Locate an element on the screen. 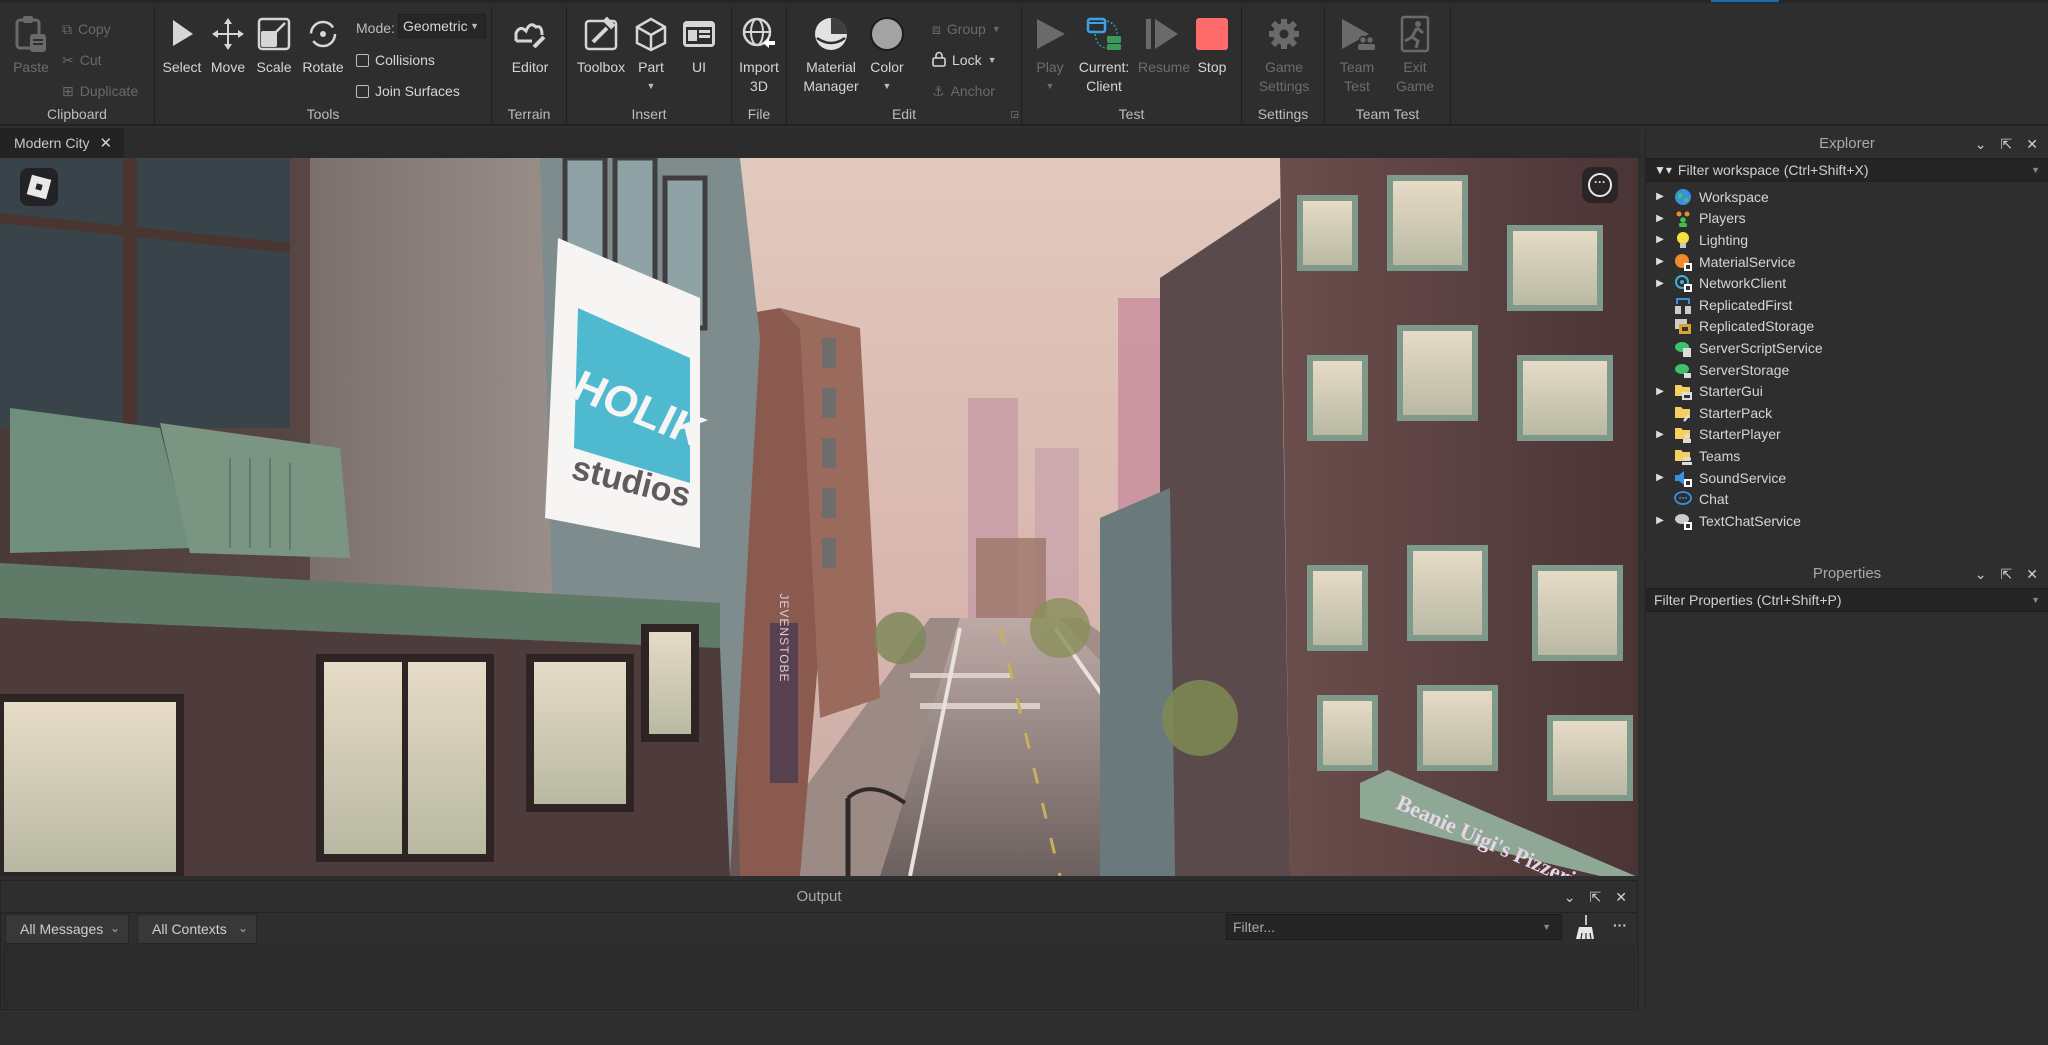 The width and height of the screenshot is (2048, 1045). import-label-line1: Import is located at coordinates (759, 67).